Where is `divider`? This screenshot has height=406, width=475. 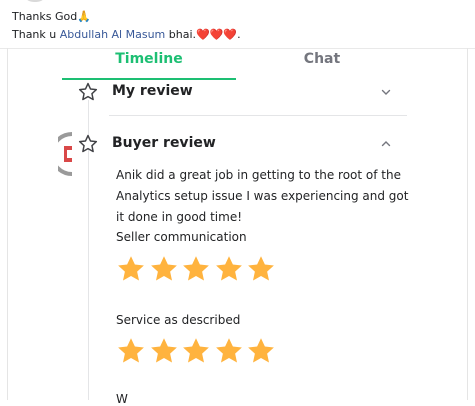 divider is located at coordinates (237, 48).